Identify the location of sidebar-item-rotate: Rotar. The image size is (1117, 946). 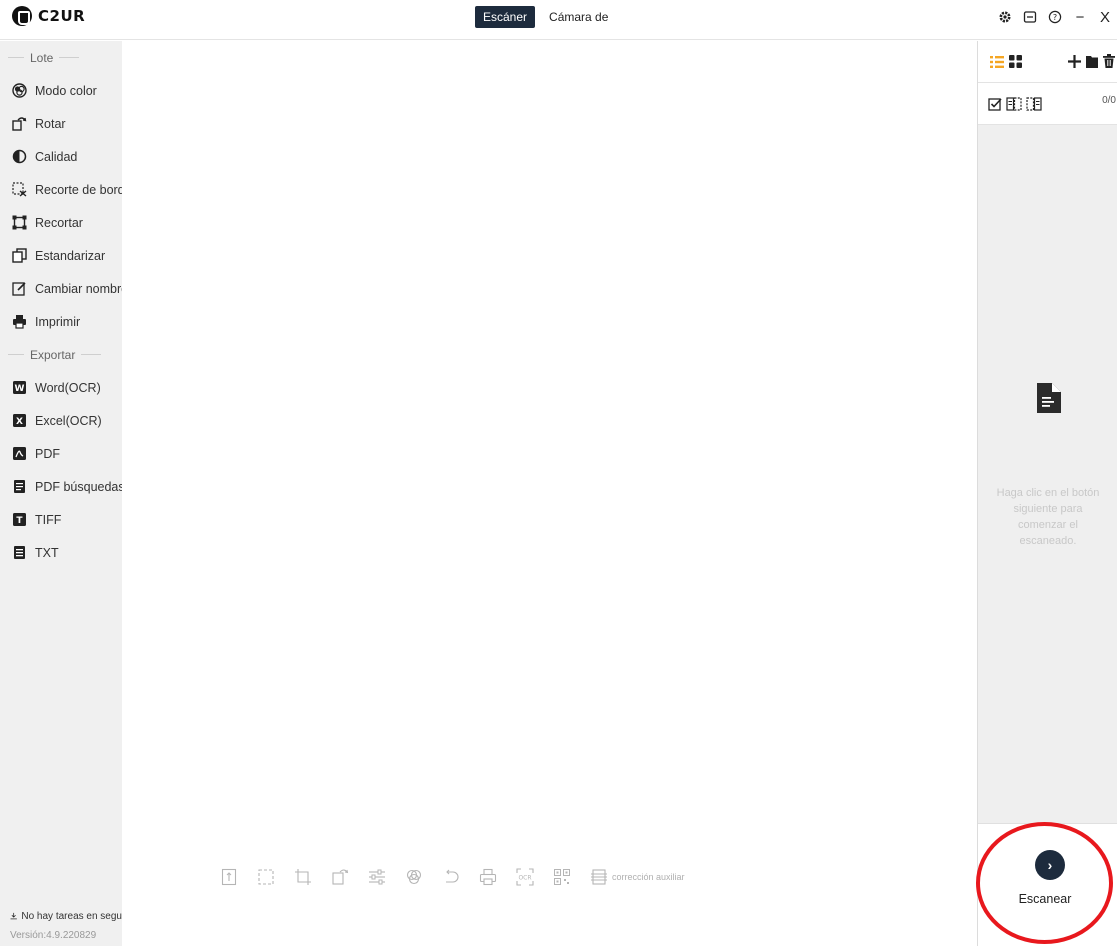
(61, 123).